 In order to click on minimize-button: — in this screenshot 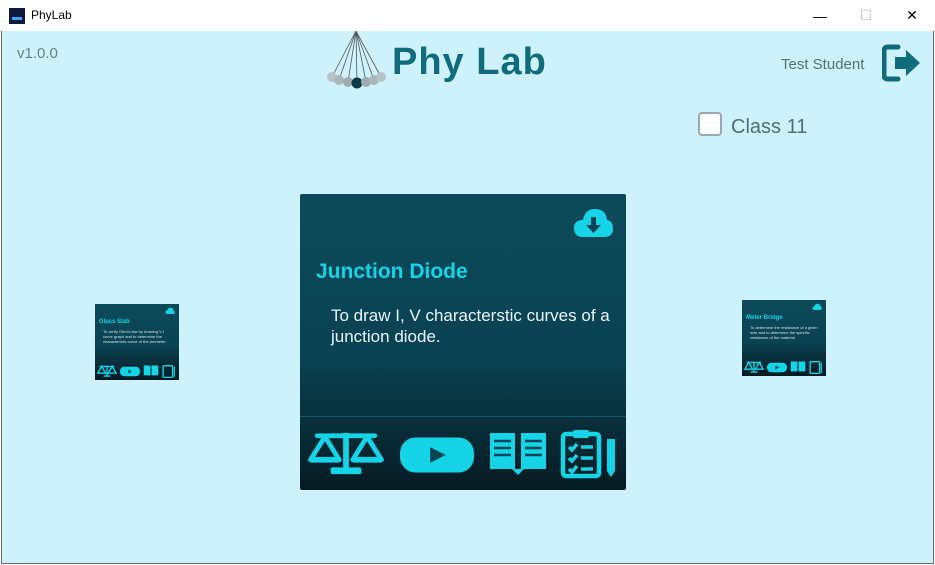, I will do `click(820, 15)`.